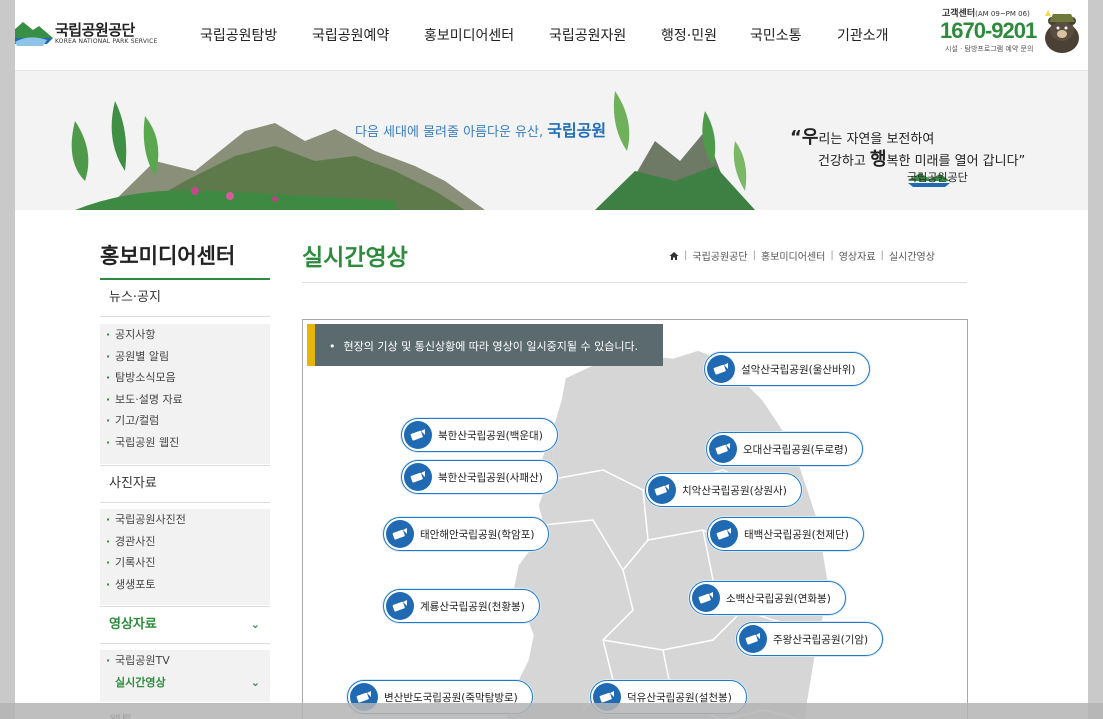 Image resolution: width=1103 pixels, height=719 pixels. What do you see at coordinates (185, 542) in the screenshot?
I see `lnb-item-landscape: 경관사진` at bounding box center [185, 542].